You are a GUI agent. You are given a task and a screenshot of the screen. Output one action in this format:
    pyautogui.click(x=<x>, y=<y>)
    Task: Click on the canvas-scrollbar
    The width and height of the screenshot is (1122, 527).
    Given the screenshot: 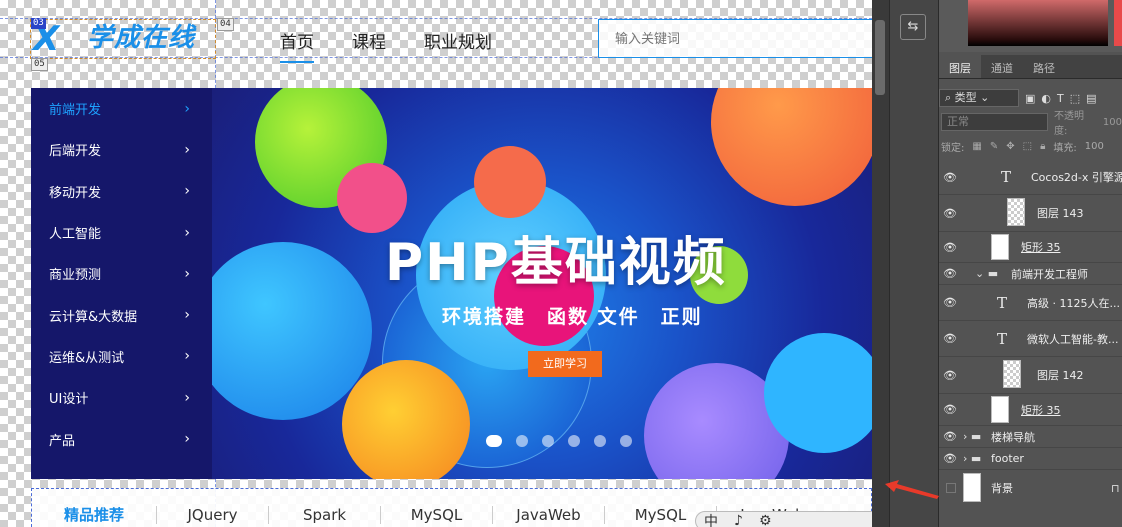 What is the action you would take?
    pyautogui.click(x=880, y=263)
    